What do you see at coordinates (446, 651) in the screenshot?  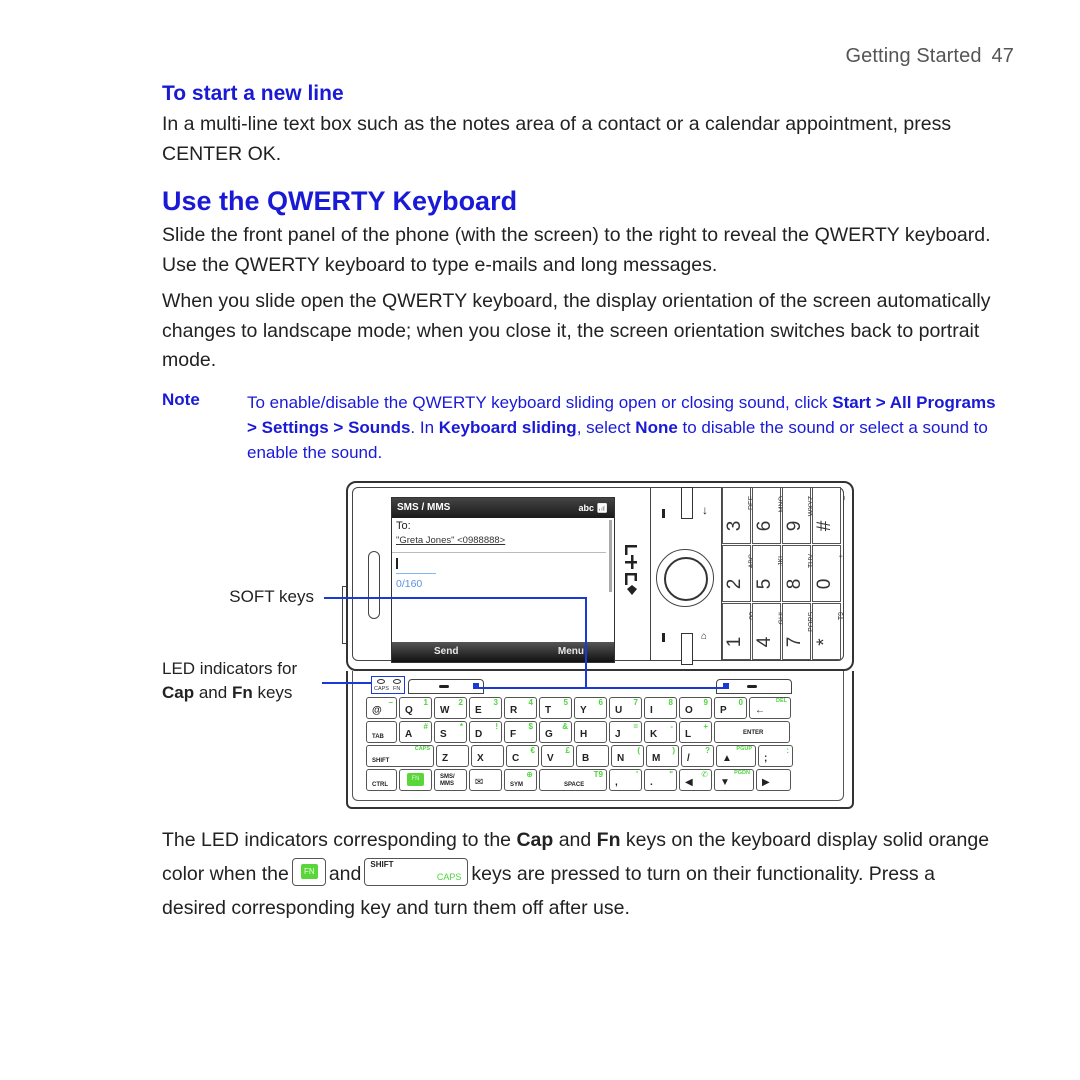 I see `softkey-send: Send` at bounding box center [446, 651].